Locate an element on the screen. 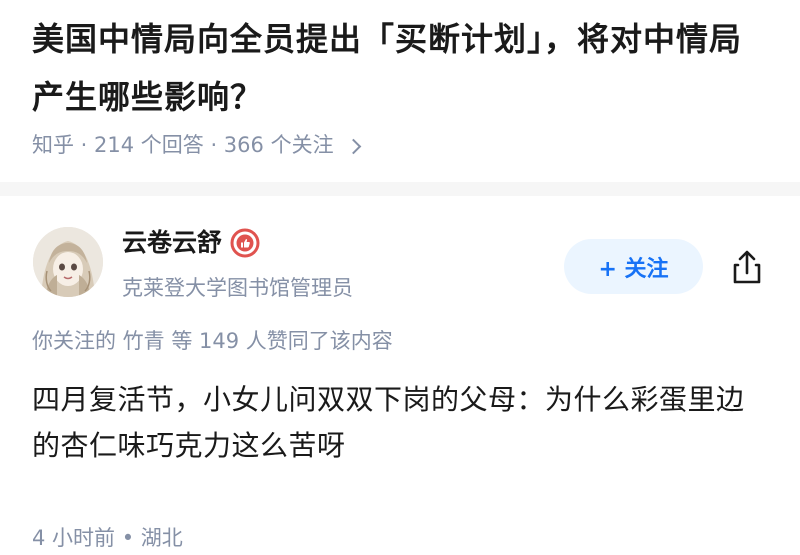 The image size is (800, 555). answer-footer: 4 小时前 • 湖北 is located at coordinates (107, 538).